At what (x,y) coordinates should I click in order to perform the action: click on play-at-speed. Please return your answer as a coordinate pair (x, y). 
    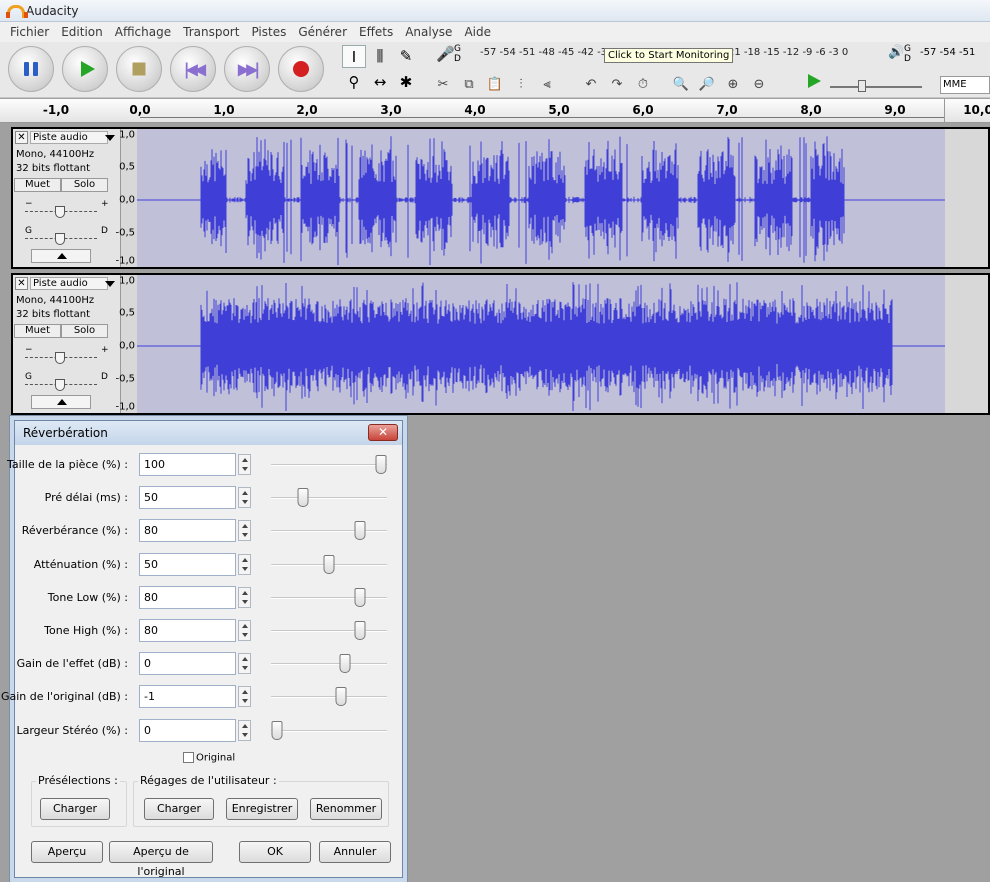
    Looking at the image, I should click on (868, 84).